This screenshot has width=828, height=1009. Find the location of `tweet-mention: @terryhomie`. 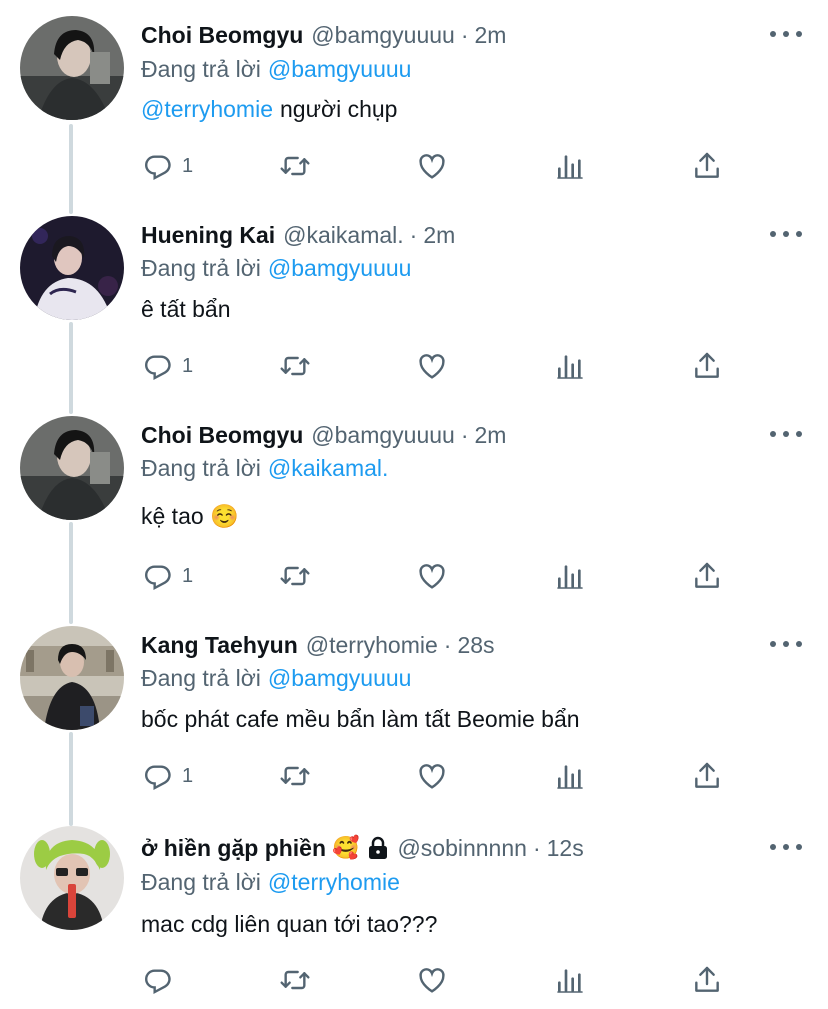

tweet-mention: @terryhomie is located at coordinates (207, 109).